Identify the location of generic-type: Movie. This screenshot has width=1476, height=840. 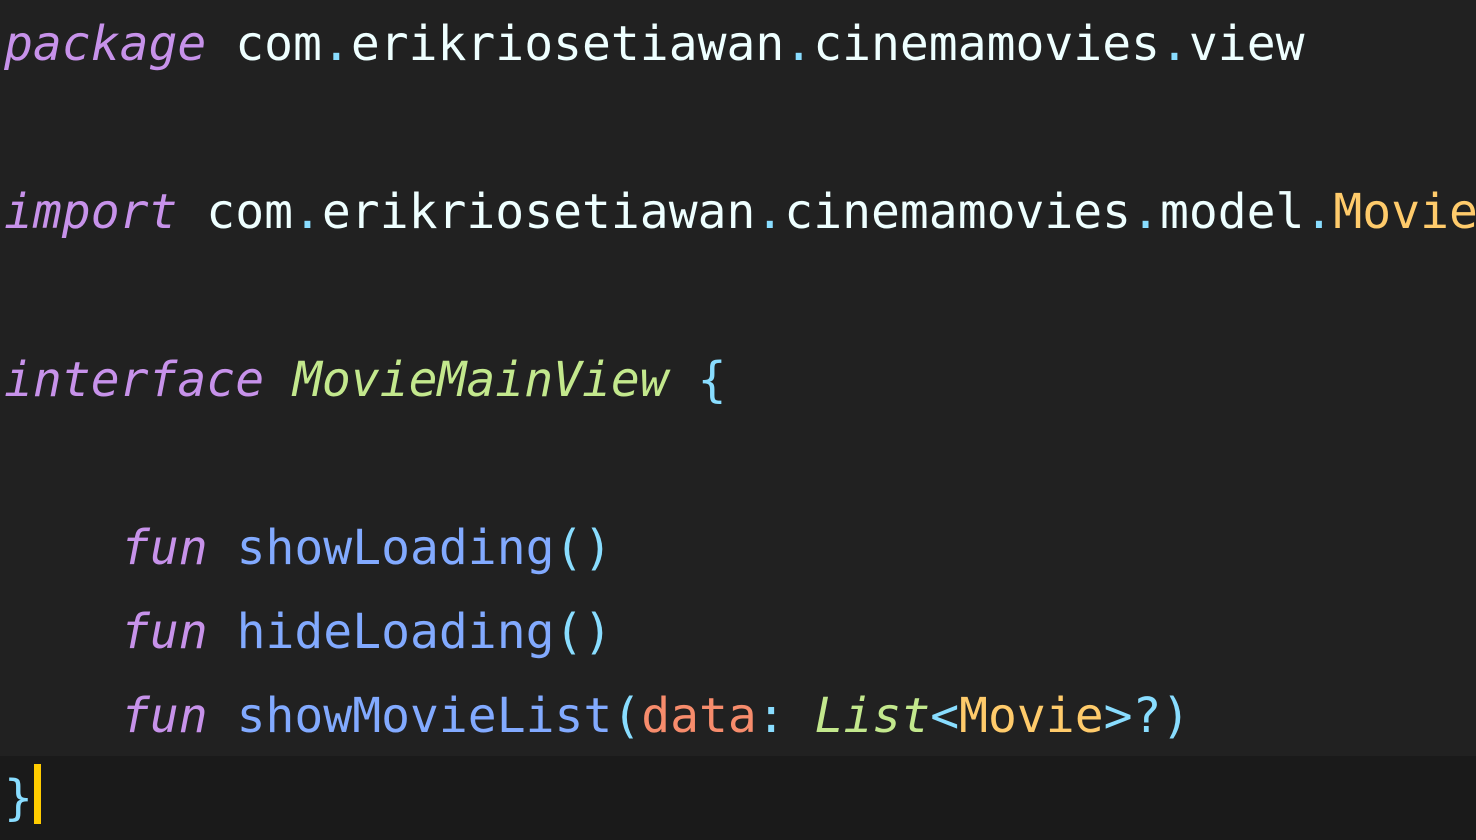
(1031, 716).